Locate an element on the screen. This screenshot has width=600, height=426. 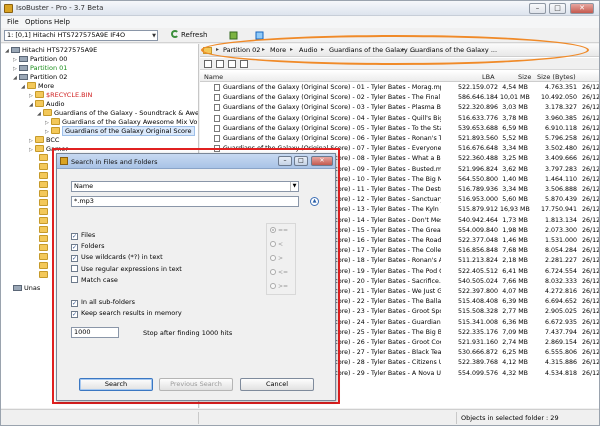
tree-item: ▷ Guardians of the Galaxy Original Score is located at coordinates (120, 131).